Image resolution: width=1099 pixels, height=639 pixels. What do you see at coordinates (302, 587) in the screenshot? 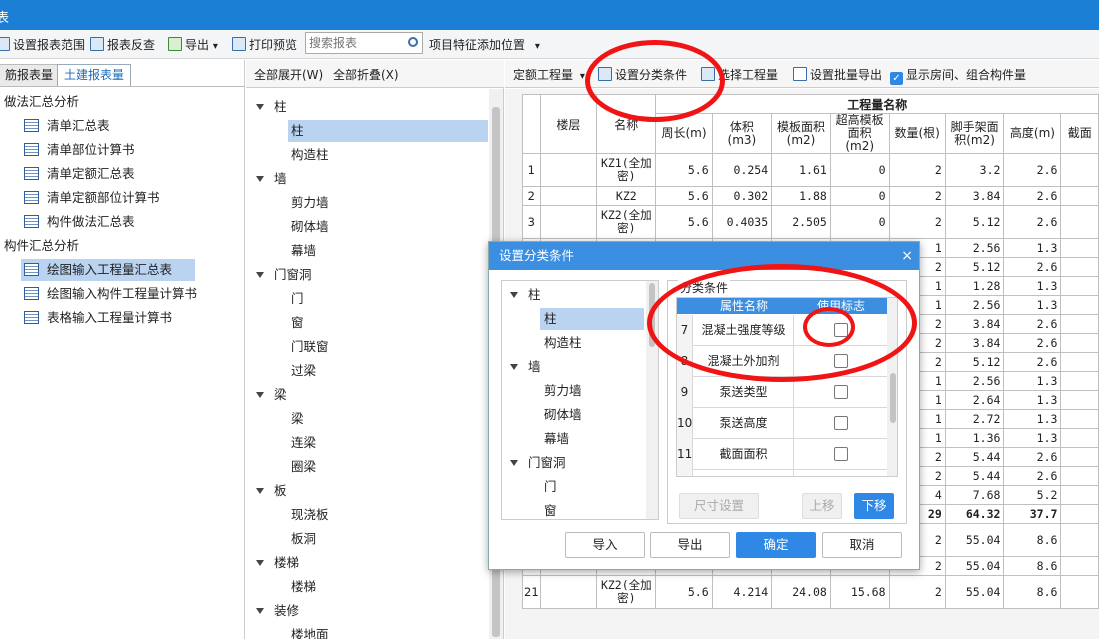
I see `tree-node: 楼梯` at bounding box center [302, 587].